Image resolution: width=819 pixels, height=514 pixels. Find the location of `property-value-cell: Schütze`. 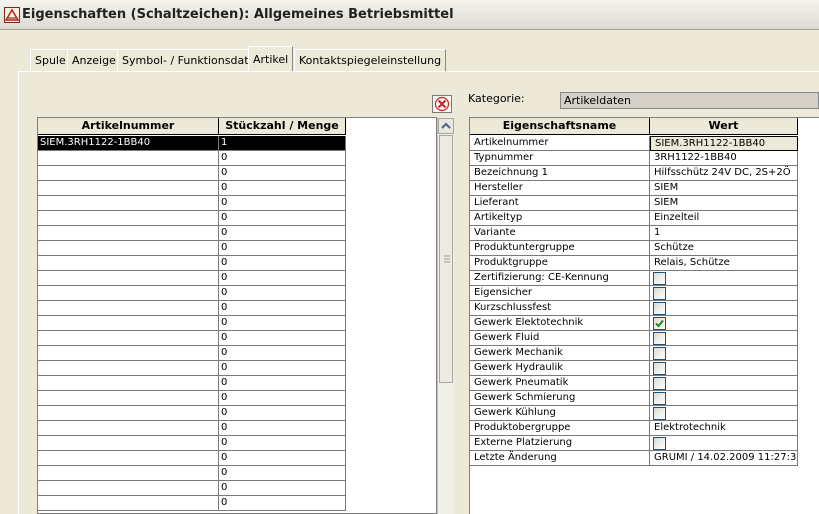

property-value-cell: Schütze is located at coordinates (724, 248).